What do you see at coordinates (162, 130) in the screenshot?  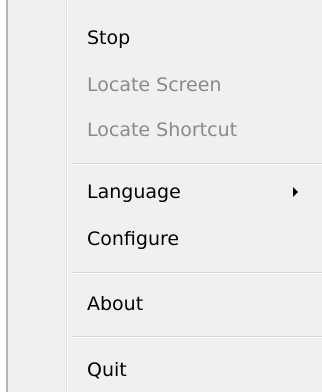 I see `menu-item-locate-shortcut: Locate Shortcut` at bounding box center [162, 130].